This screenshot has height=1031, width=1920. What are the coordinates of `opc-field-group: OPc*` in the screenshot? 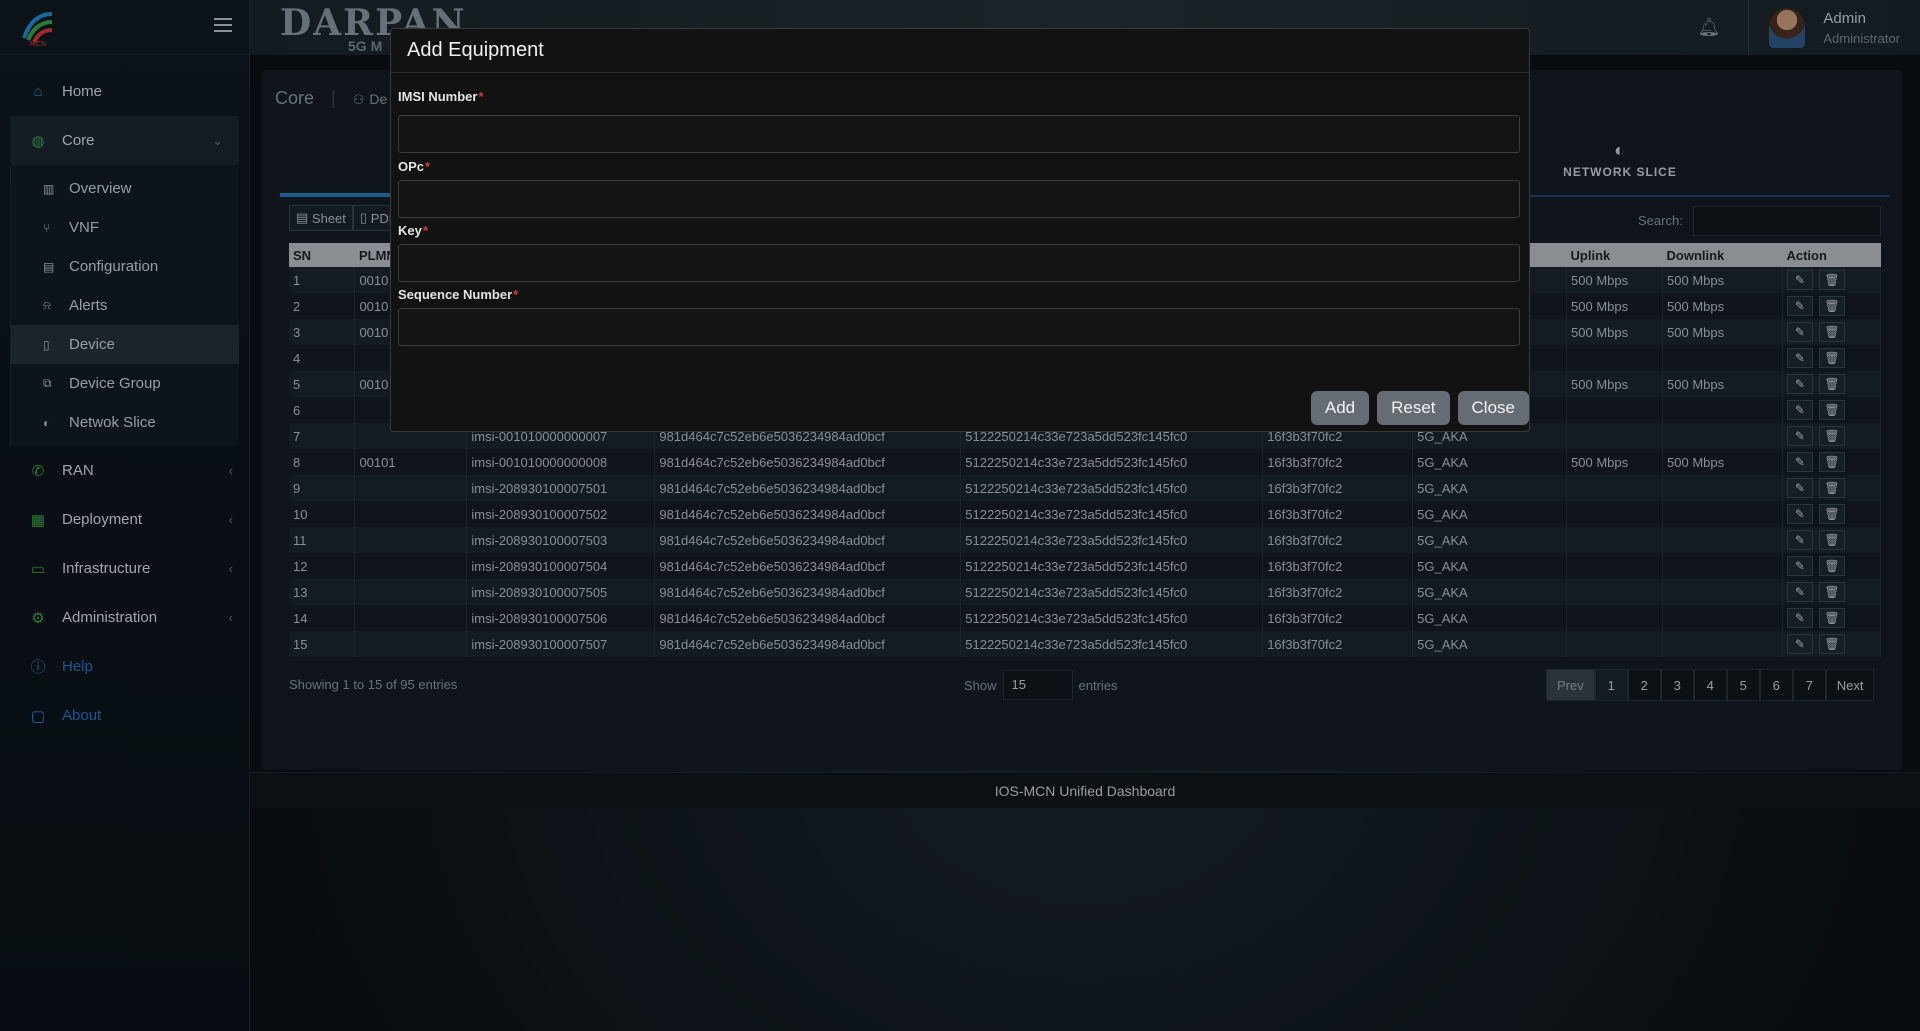 It's located at (960, 188).